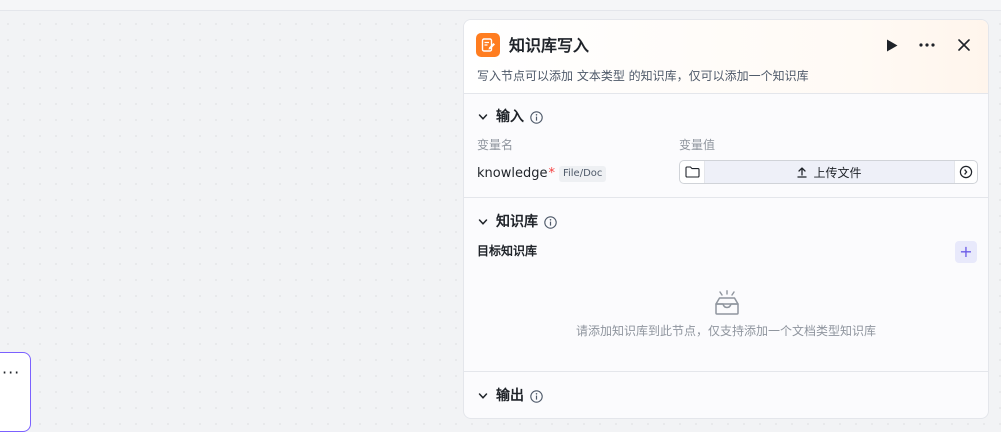  I want to click on required-mark: *, so click(551, 173).